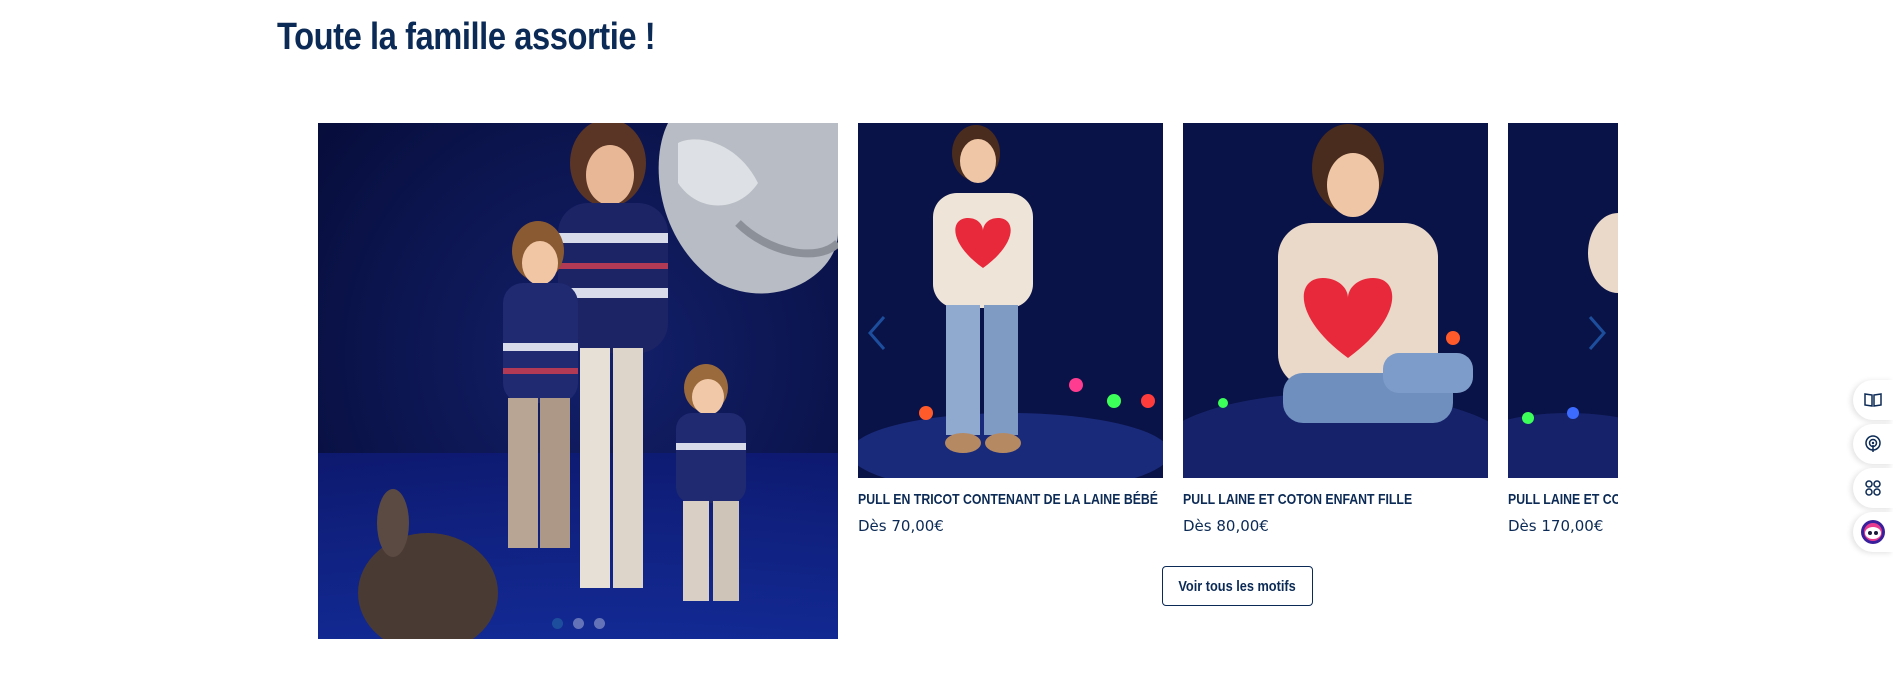  I want to click on chat-bot-button, so click(1873, 532).